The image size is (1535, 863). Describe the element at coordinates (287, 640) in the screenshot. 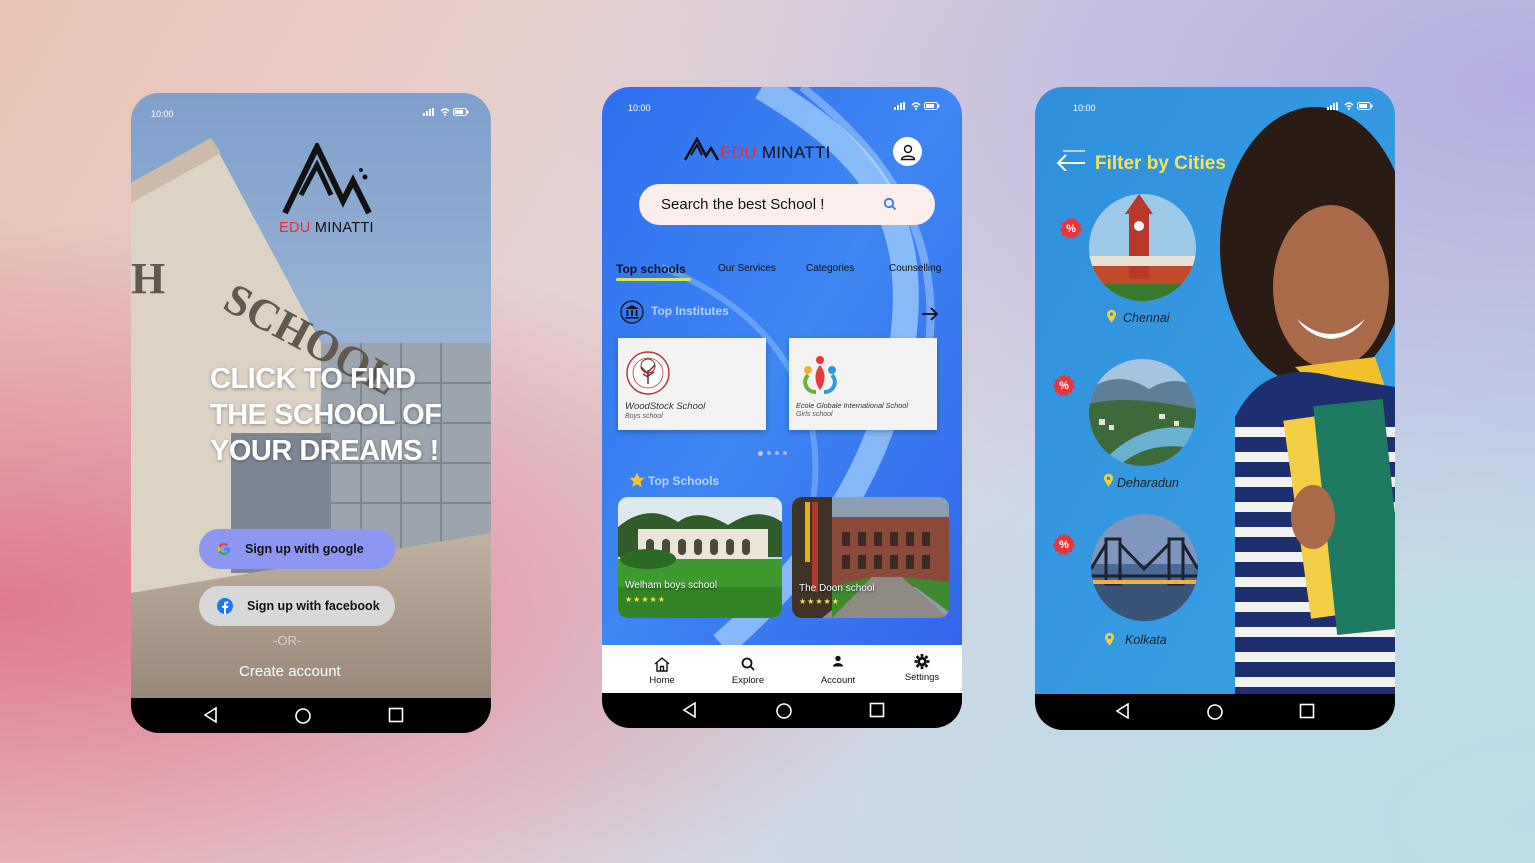

I see `or-divider: -OR-` at that location.